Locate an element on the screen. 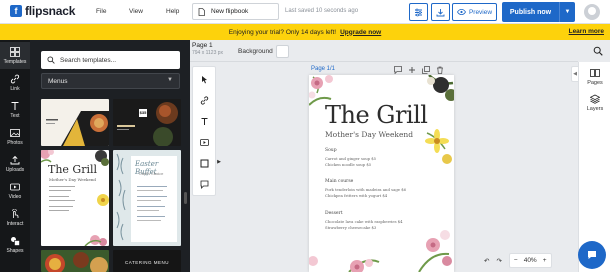 The image size is (610, 272). chevron-right-icon: ▶ is located at coordinates (219, 162).